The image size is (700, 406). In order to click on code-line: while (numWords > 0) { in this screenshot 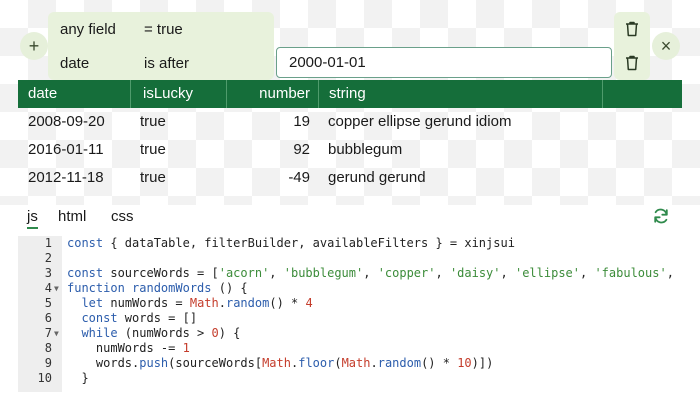, I will do `click(161, 333)`.